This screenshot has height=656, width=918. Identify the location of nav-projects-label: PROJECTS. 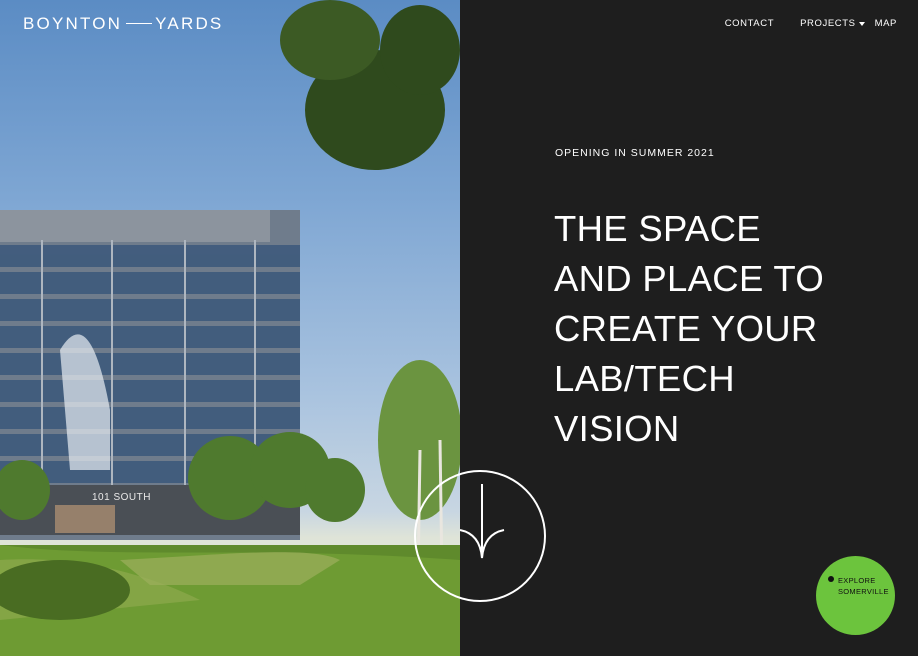
(828, 23).